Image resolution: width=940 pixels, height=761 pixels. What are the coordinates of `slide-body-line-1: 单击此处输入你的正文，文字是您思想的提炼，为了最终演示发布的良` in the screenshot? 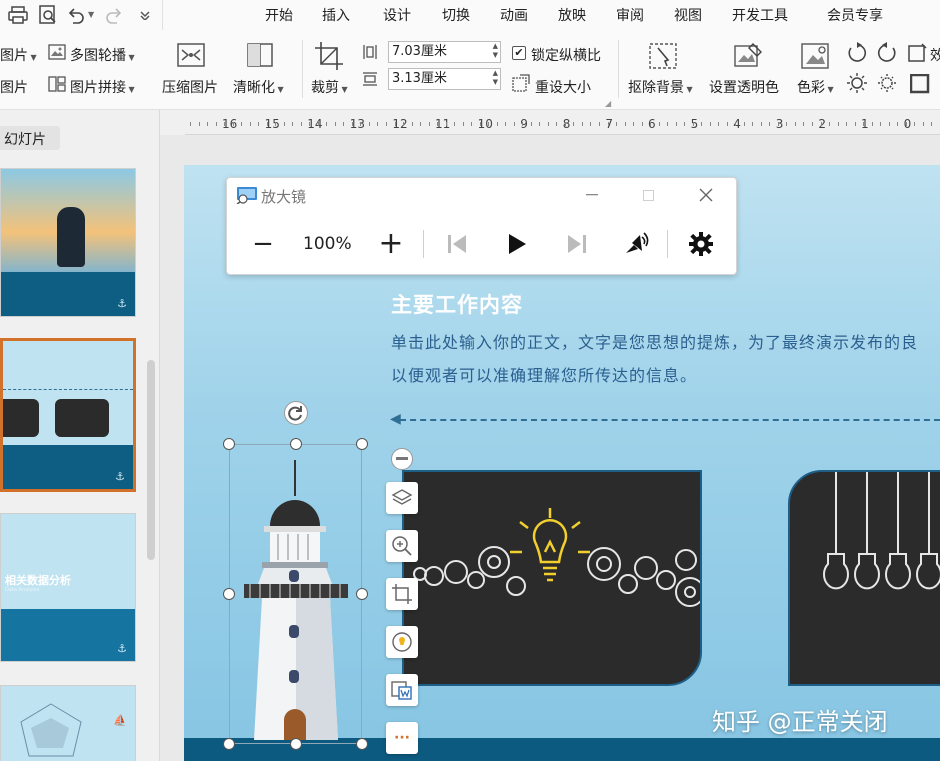 It's located at (654, 341).